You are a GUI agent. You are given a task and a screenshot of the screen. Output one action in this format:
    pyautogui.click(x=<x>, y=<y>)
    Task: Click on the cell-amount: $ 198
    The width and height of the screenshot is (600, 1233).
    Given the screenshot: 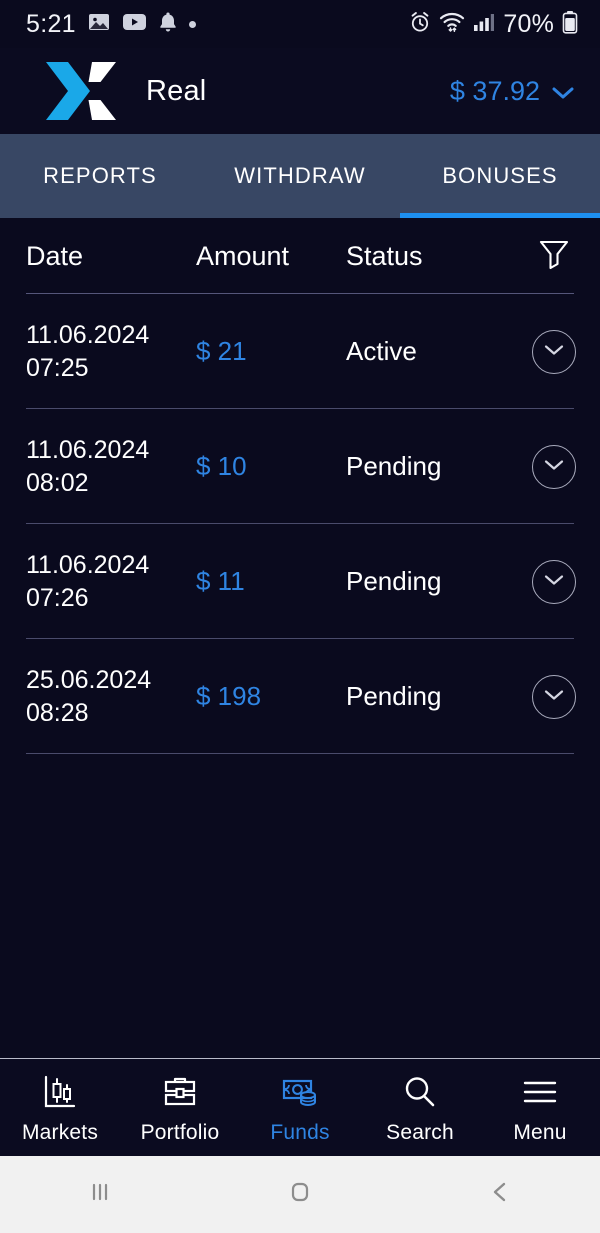 What is the action you would take?
    pyautogui.click(x=229, y=696)
    